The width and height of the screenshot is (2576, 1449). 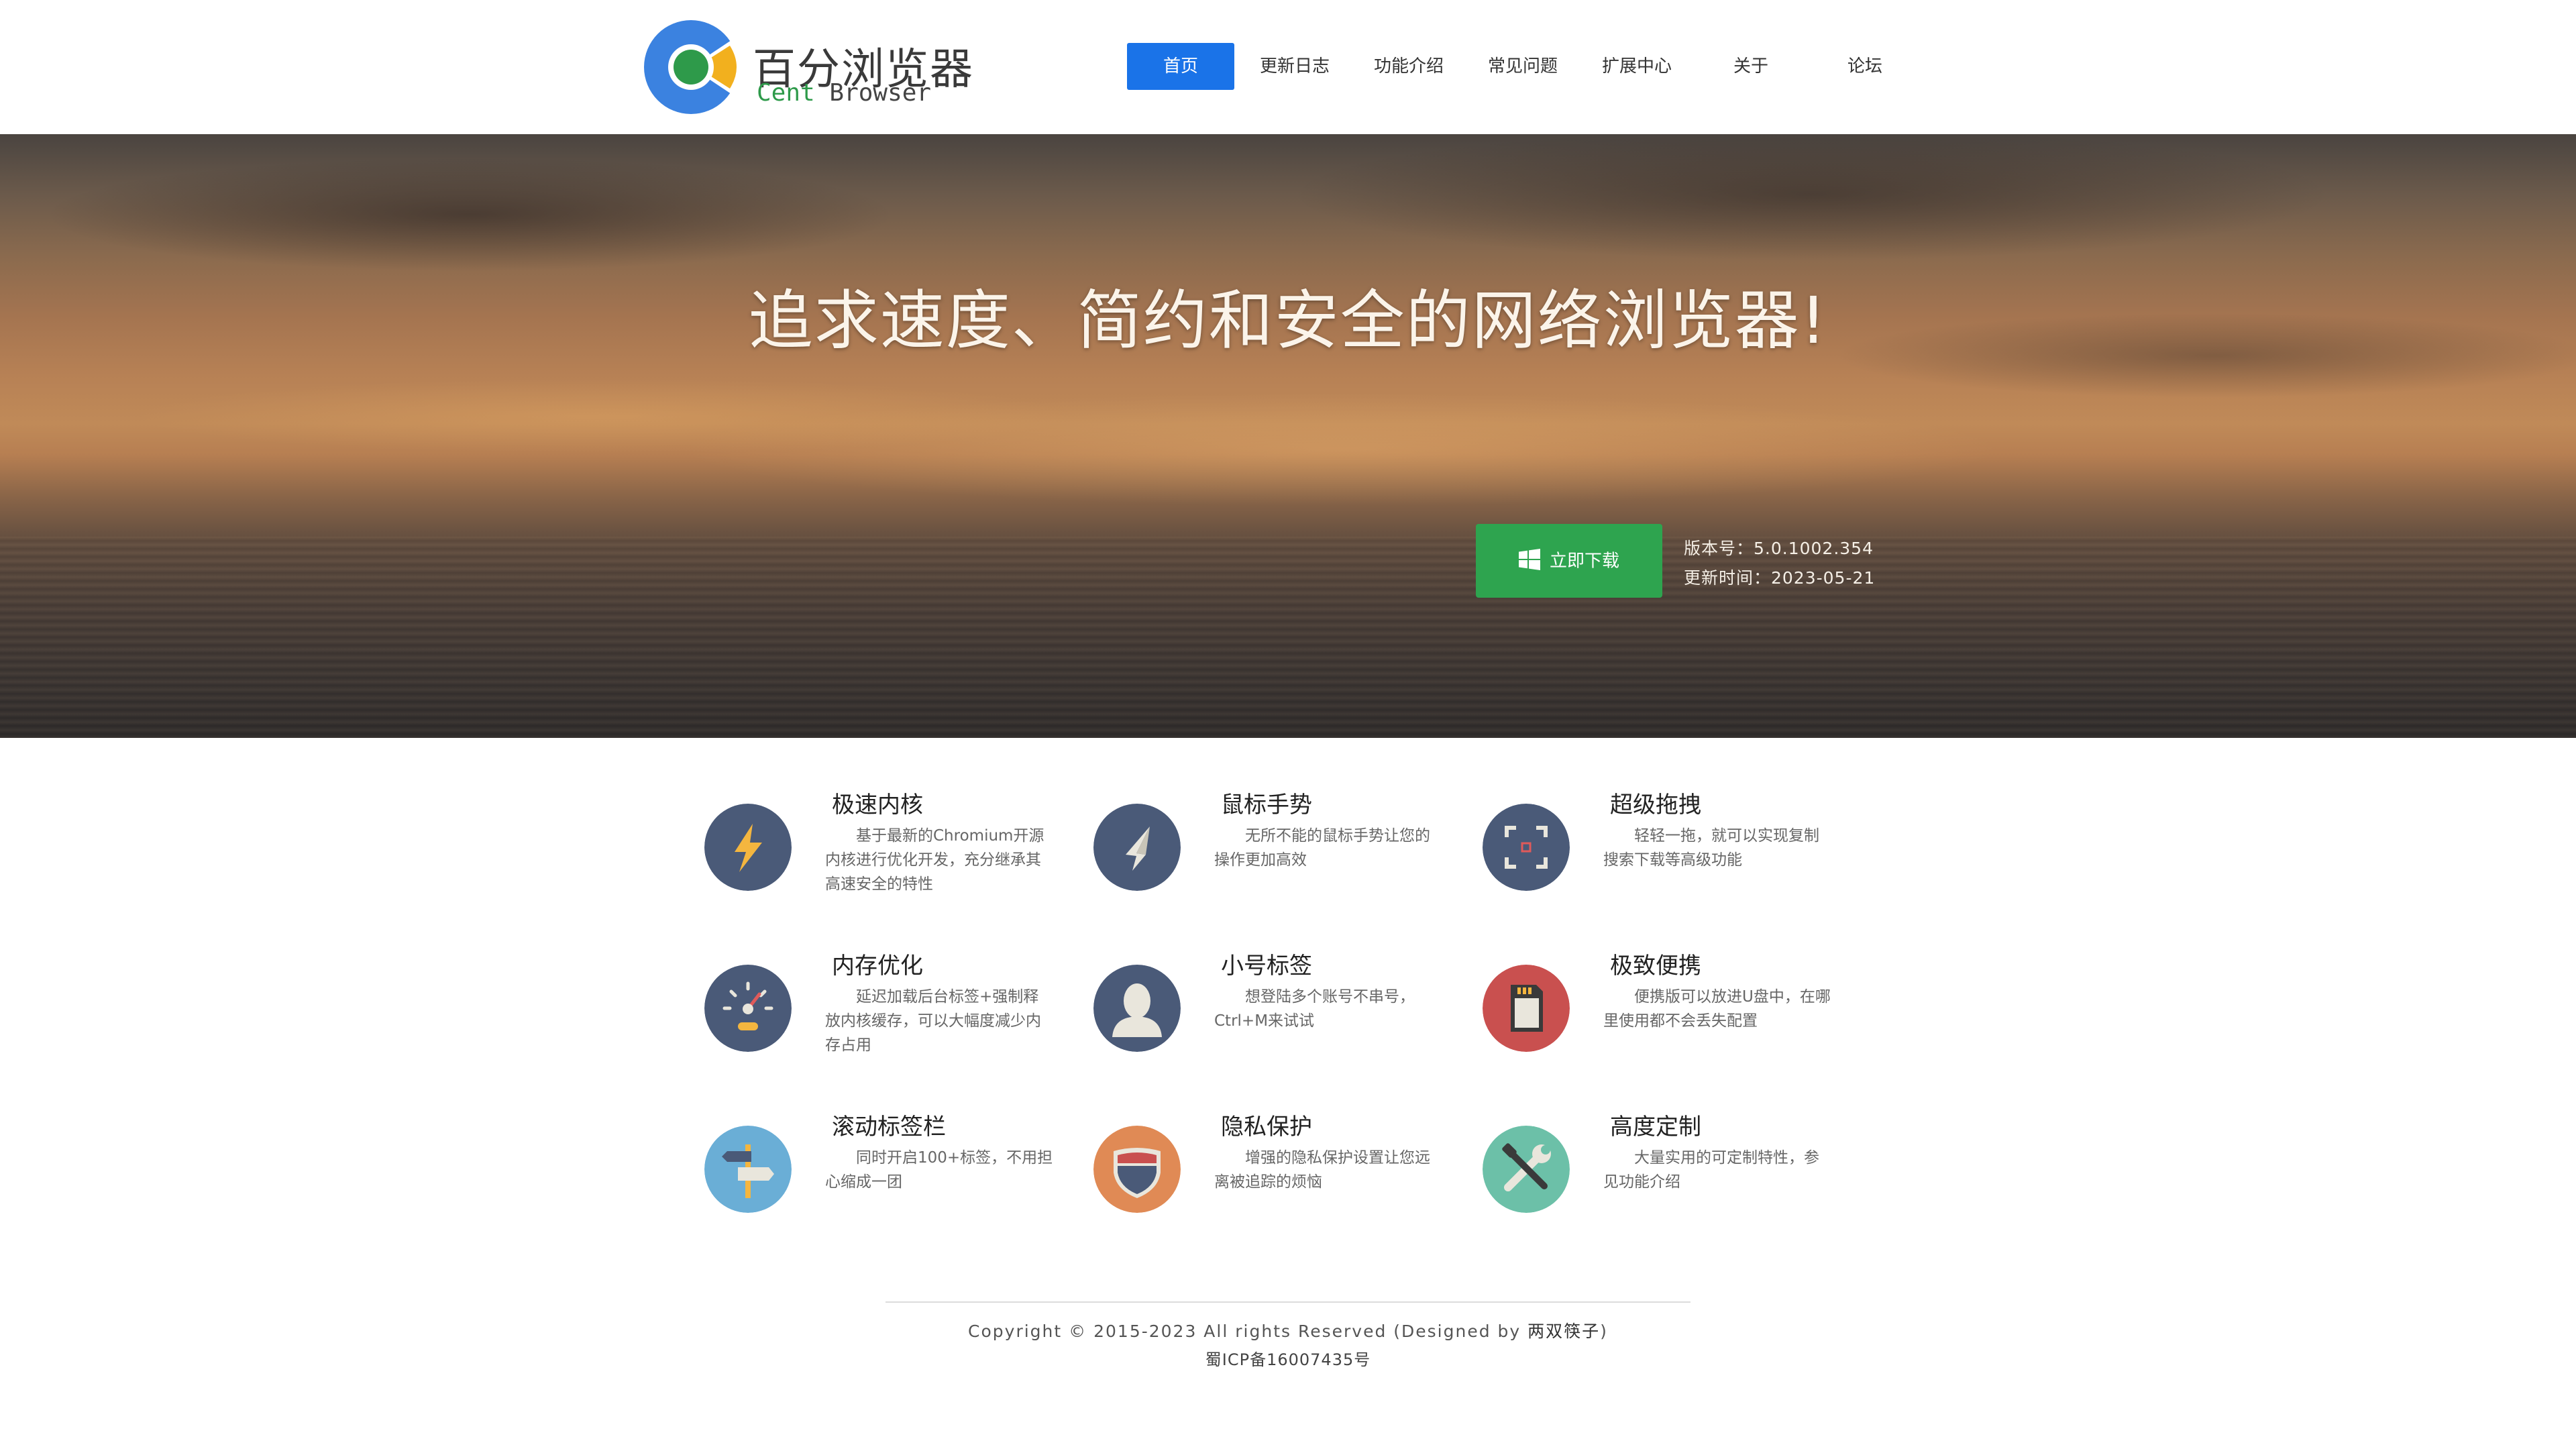 What do you see at coordinates (1780, 578) in the screenshot?
I see `update-date: 更新时间：2023-05-21` at bounding box center [1780, 578].